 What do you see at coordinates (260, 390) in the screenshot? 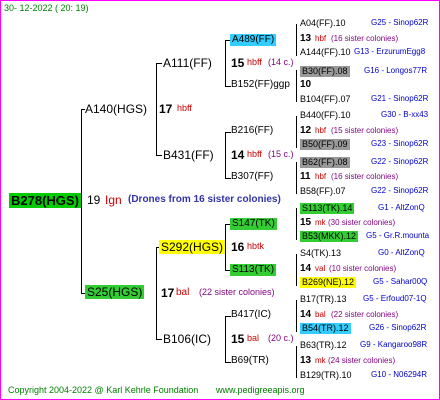
I see `footer-url: www.pedigreeapis.org` at bounding box center [260, 390].